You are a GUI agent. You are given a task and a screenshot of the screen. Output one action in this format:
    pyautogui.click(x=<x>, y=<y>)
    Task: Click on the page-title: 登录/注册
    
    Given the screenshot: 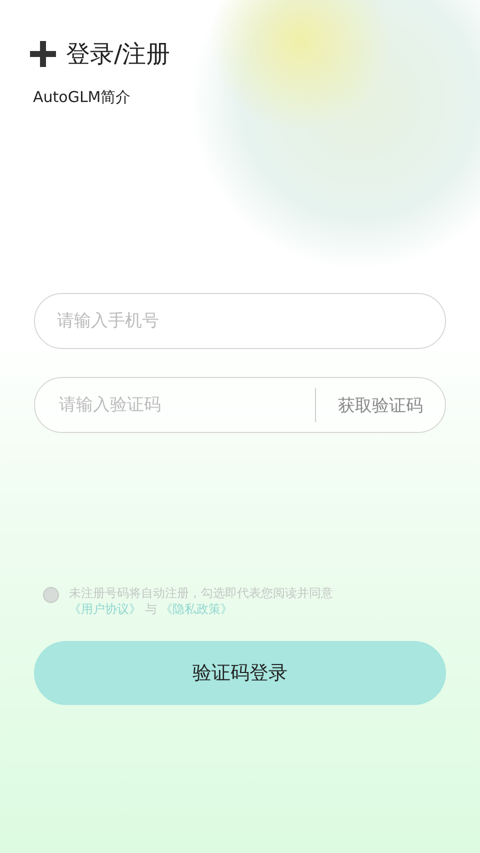 What is the action you would take?
    pyautogui.click(x=118, y=54)
    